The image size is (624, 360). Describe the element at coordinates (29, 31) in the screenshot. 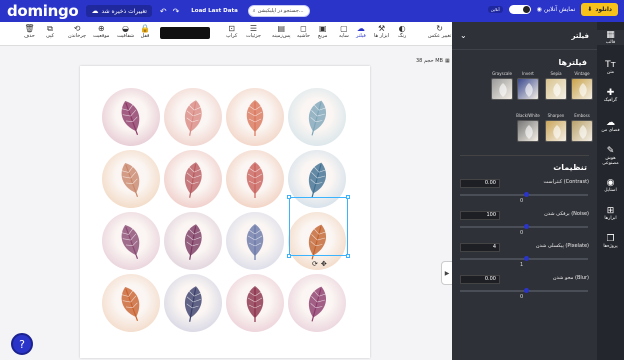

I see `toolbar-tool: 🗑 حذف` at that location.